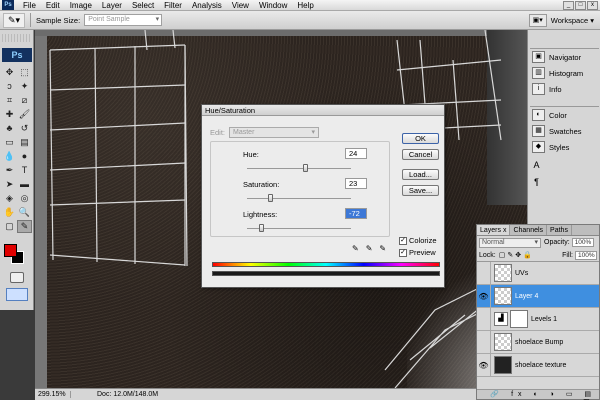 This screenshot has height=400, width=600. I want to click on hue-field: 24, so click(356, 153).